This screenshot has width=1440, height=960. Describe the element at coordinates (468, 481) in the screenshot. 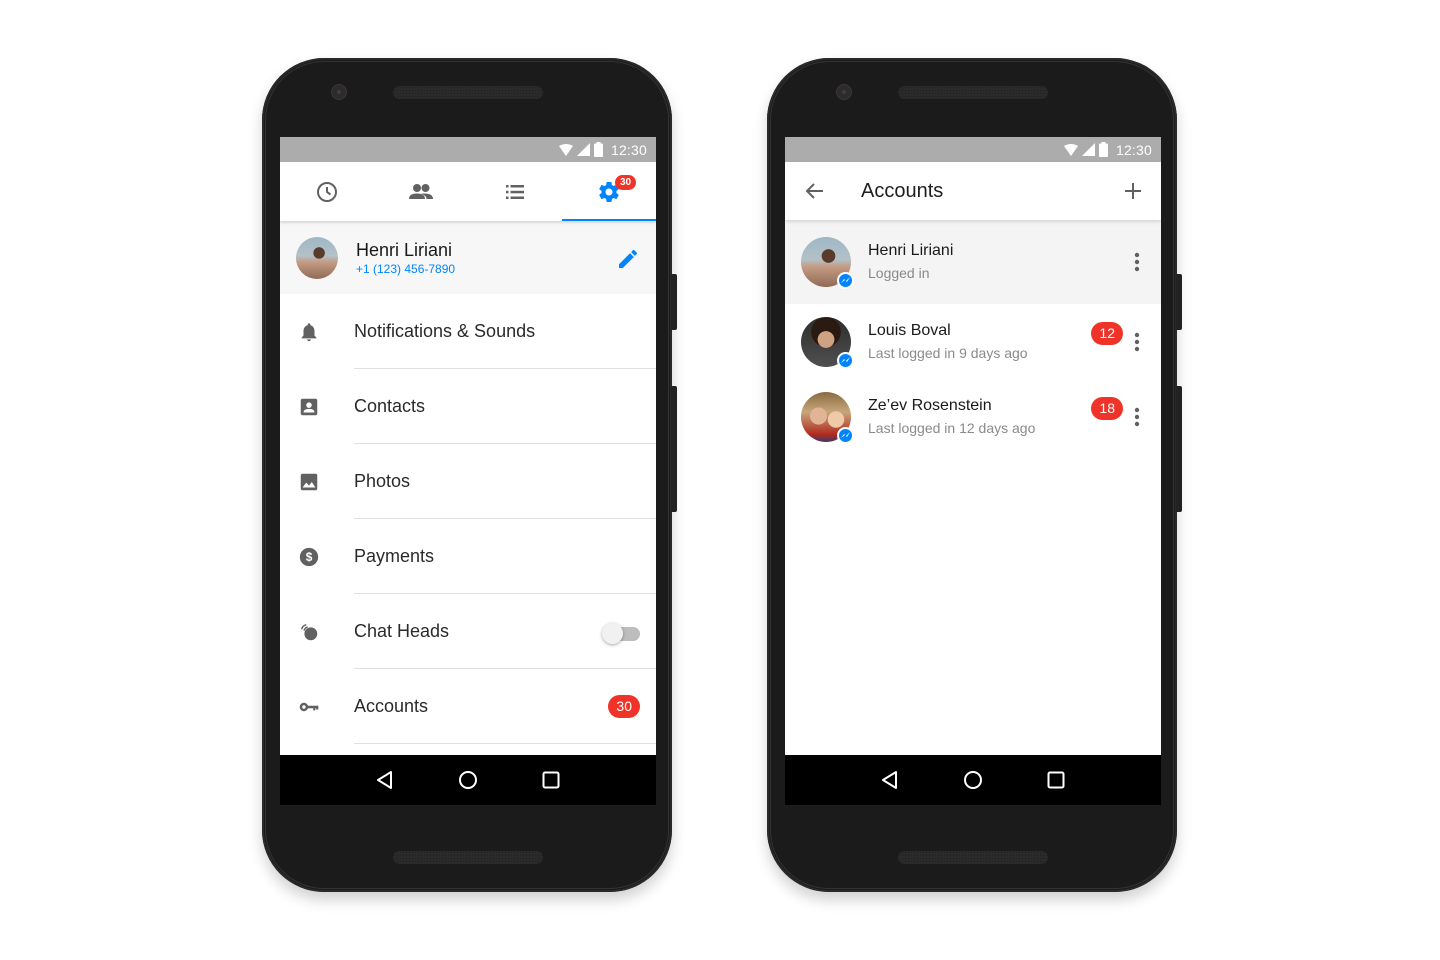

I see `menu-item-photos: Photos` at that location.